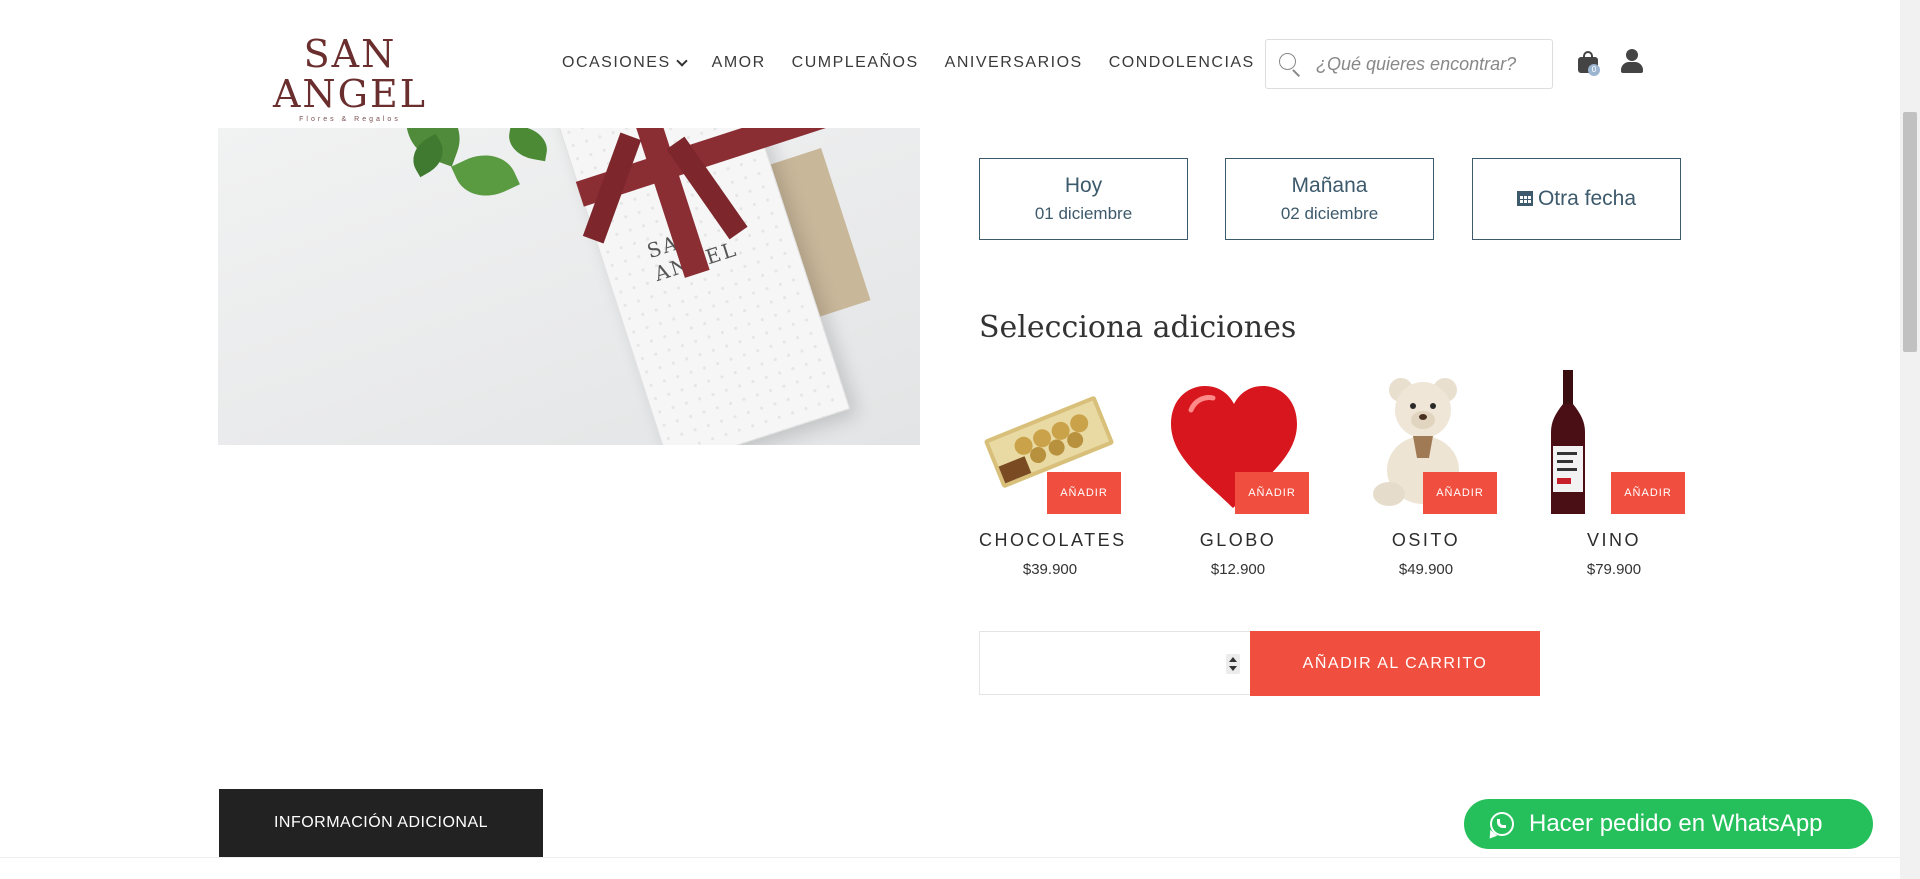 Image resolution: width=1920 pixels, height=879 pixels. What do you see at coordinates (1014, 63) in the screenshot?
I see `nav-item-aniversarios: ANIVERSARIOS` at bounding box center [1014, 63].